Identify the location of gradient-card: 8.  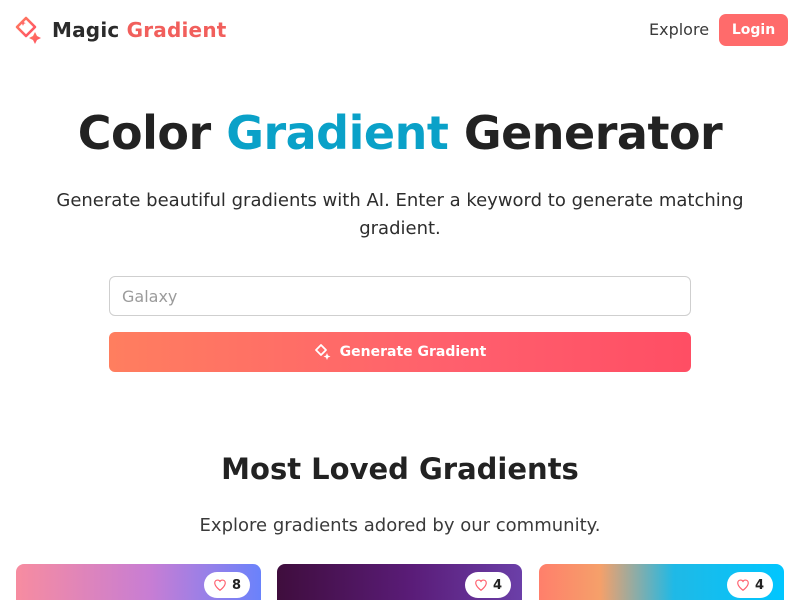
(138, 582).